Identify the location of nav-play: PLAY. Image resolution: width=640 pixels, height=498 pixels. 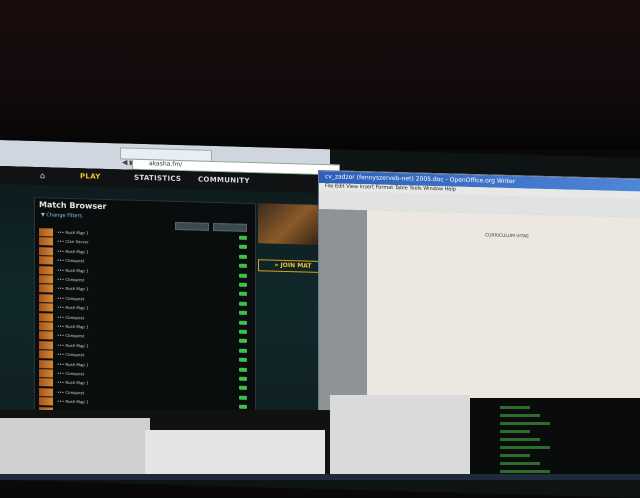
(90, 176).